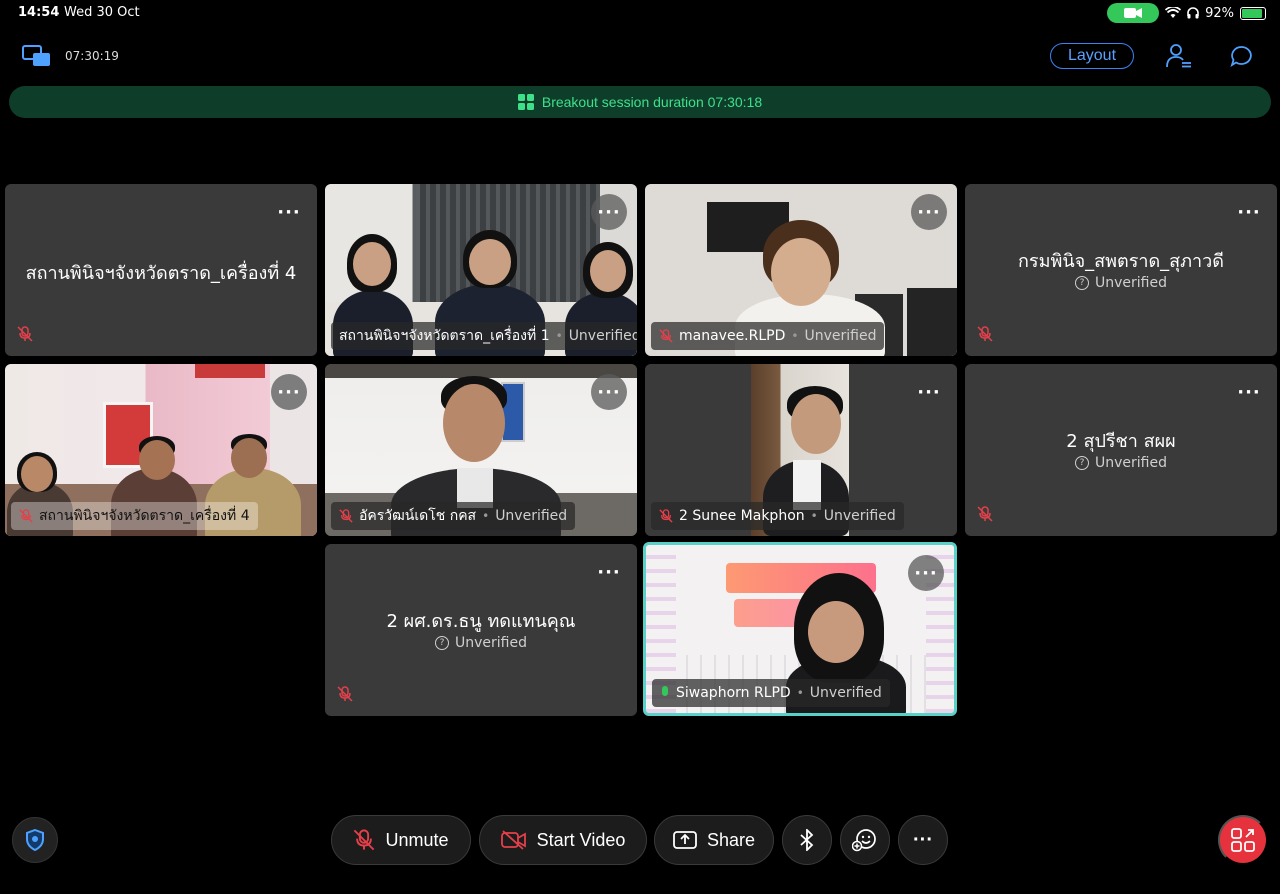 This screenshot has height=894, width=1280. Describe the element at coordinates (525, 102) in the screenshot. I see `breakout-grid-icon` at that location.